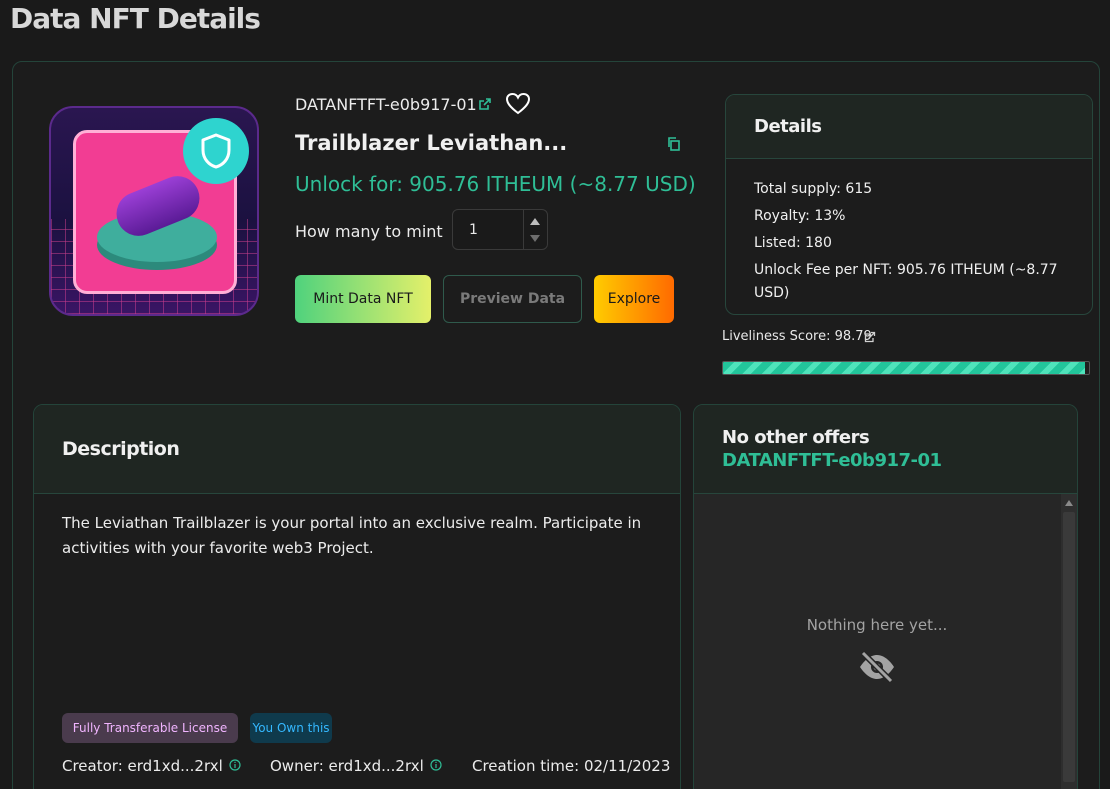  Describe the element at coordinates (535, 229) in the screenshot. I see `stepper-arrows` at that location.